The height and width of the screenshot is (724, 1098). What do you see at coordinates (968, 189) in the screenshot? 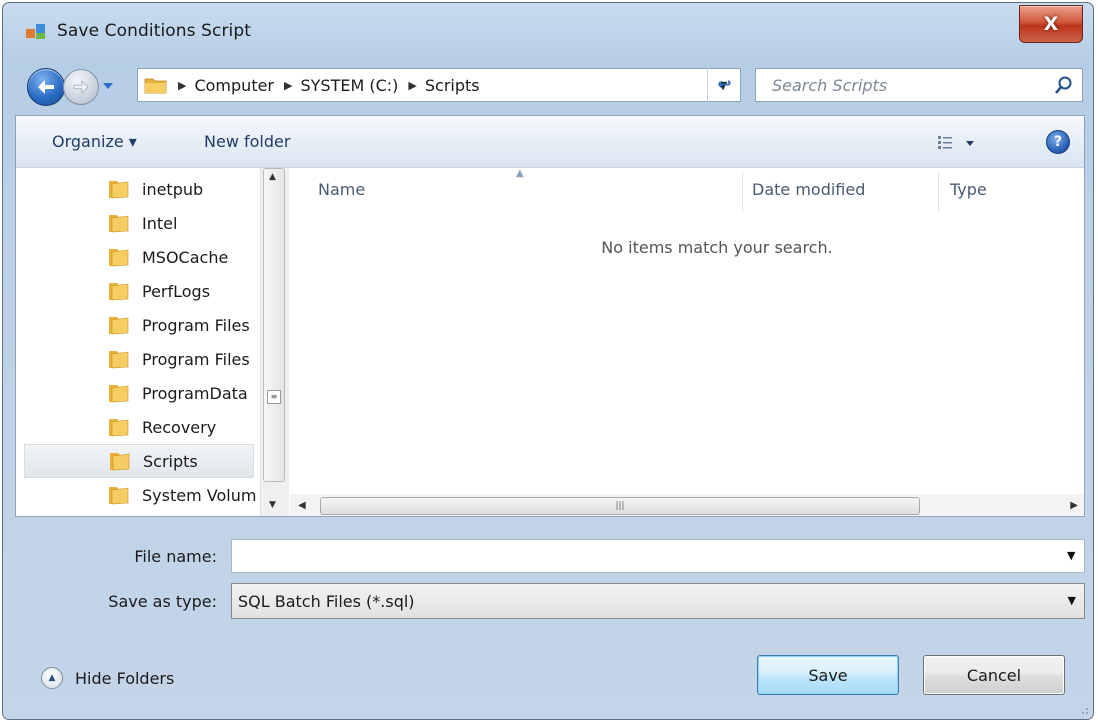
I see `column-header-type: Type` at bounding box center [968, 189].